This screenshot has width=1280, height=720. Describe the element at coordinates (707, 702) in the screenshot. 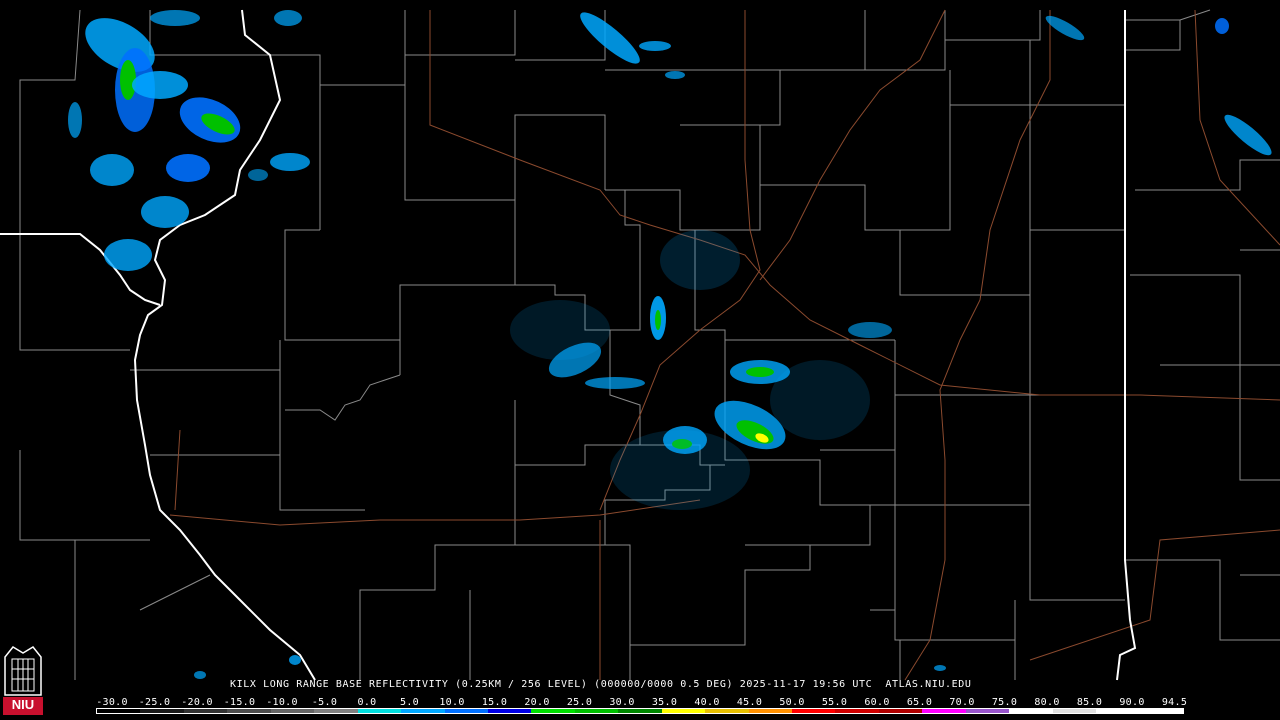

I see `color-scale-tick: 40.0` at that location.